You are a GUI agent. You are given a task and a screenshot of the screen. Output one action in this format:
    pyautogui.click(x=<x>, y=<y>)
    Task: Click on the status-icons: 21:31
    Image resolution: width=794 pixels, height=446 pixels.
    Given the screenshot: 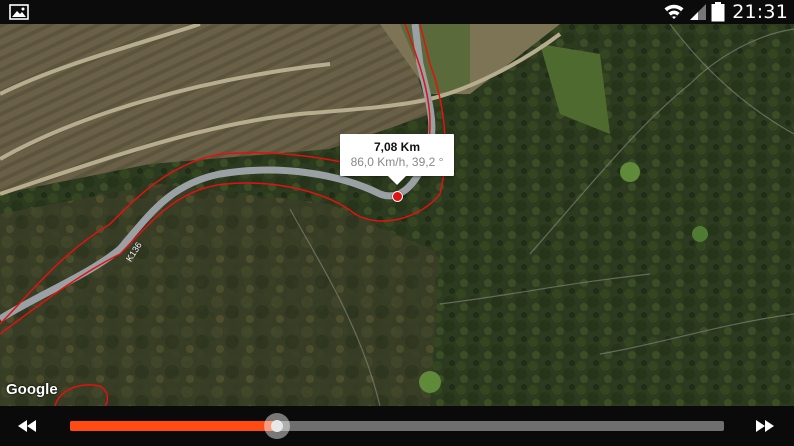 What is the action you would take?
    pyautogui.click(x=725, y=12)
    